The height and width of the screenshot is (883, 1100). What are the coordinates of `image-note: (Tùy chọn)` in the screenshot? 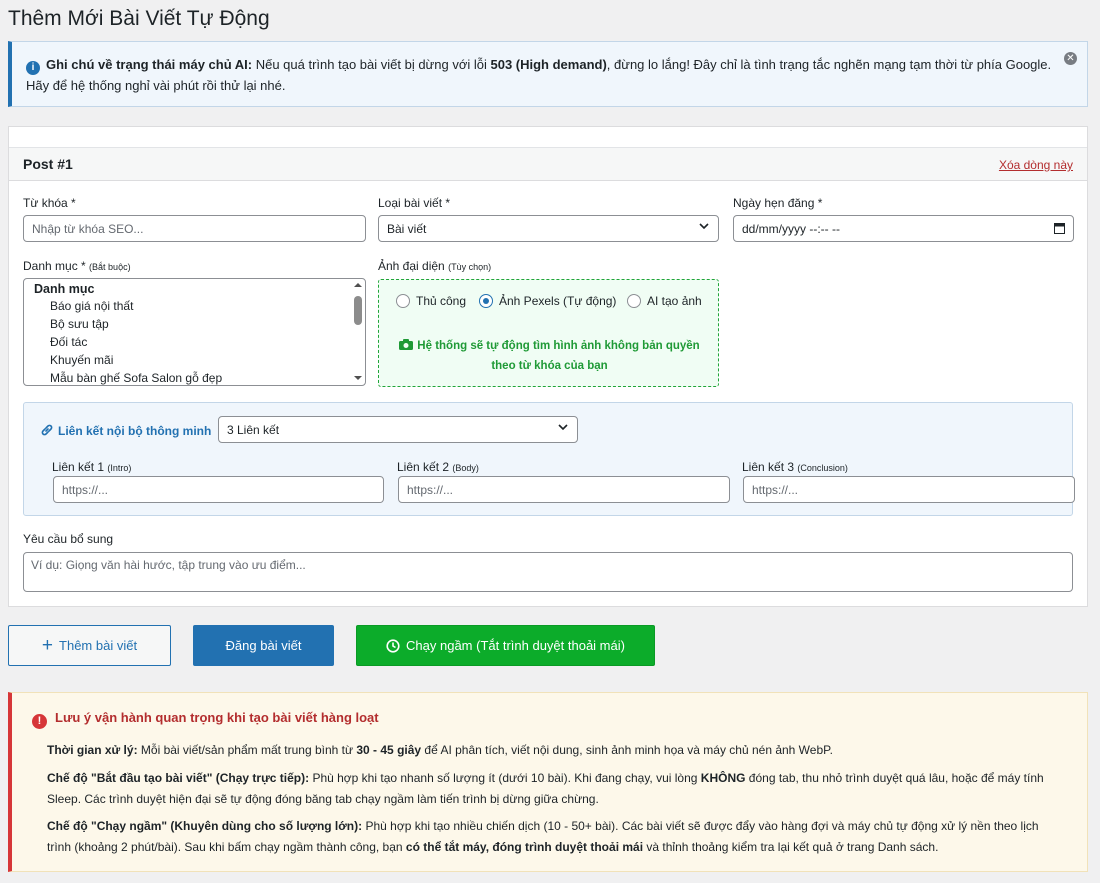 It's located at (470, 267).